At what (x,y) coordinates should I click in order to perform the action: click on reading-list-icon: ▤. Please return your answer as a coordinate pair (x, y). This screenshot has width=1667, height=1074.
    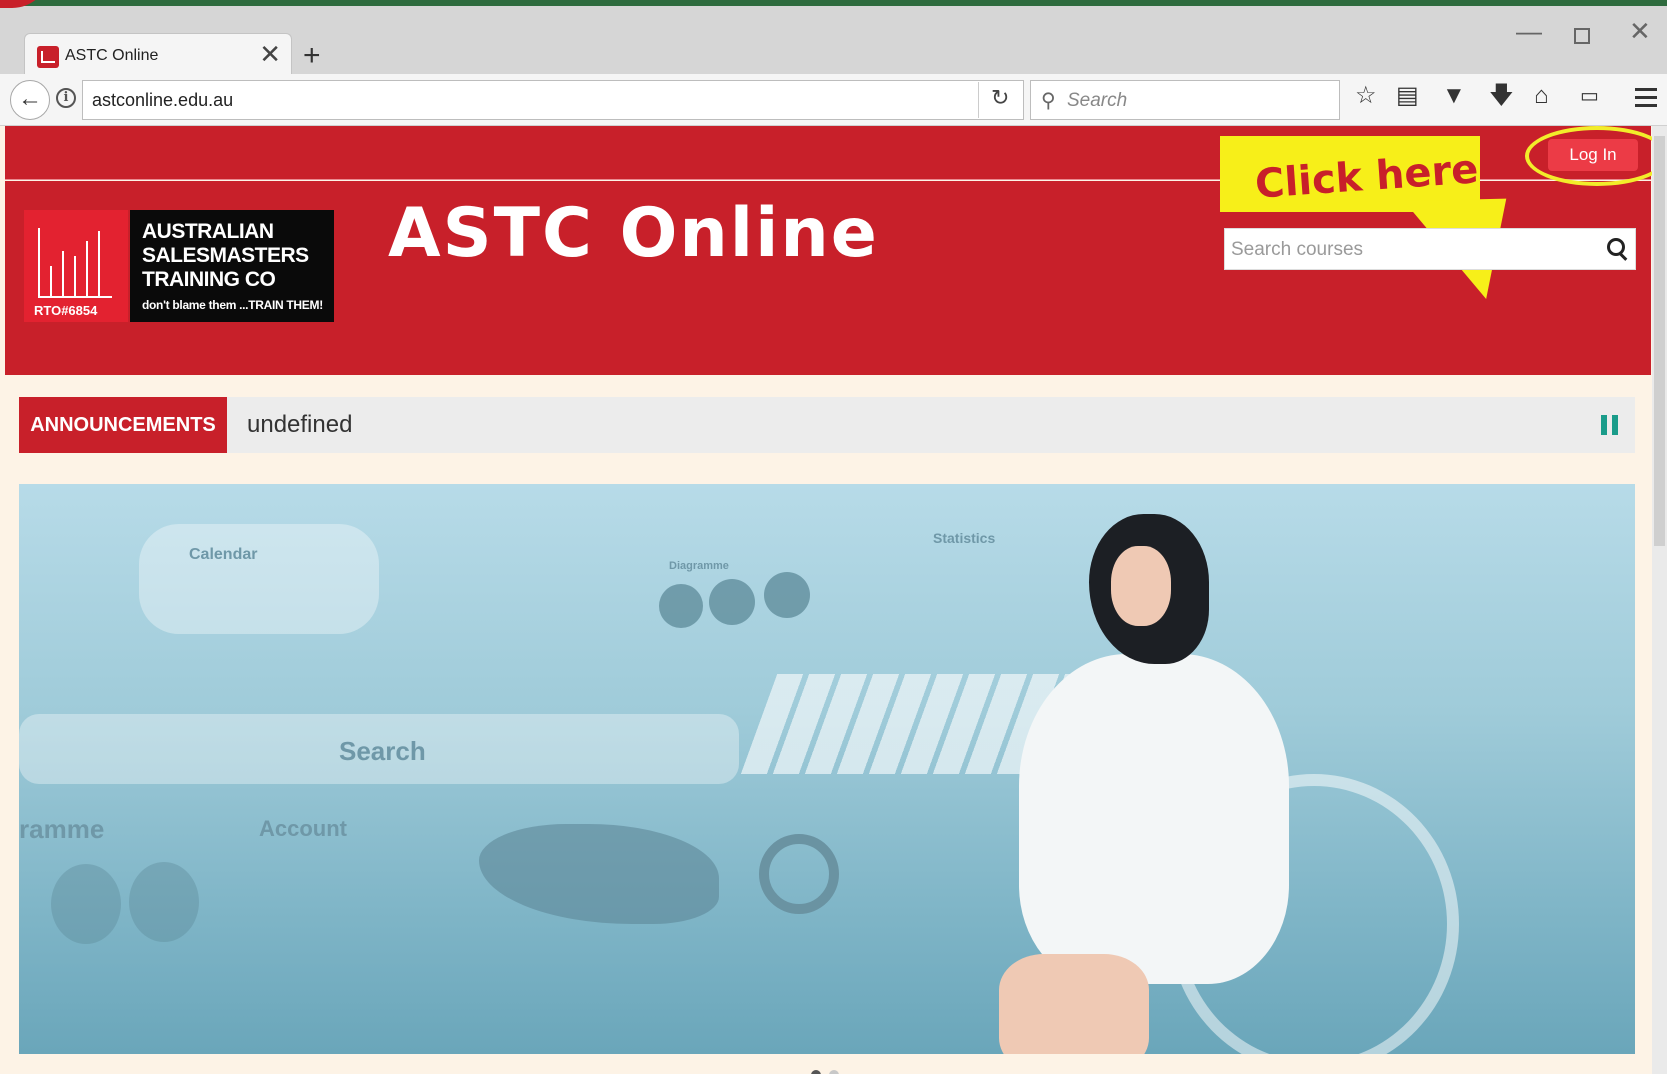
    Looking at the image, I should click on (1407, 96).